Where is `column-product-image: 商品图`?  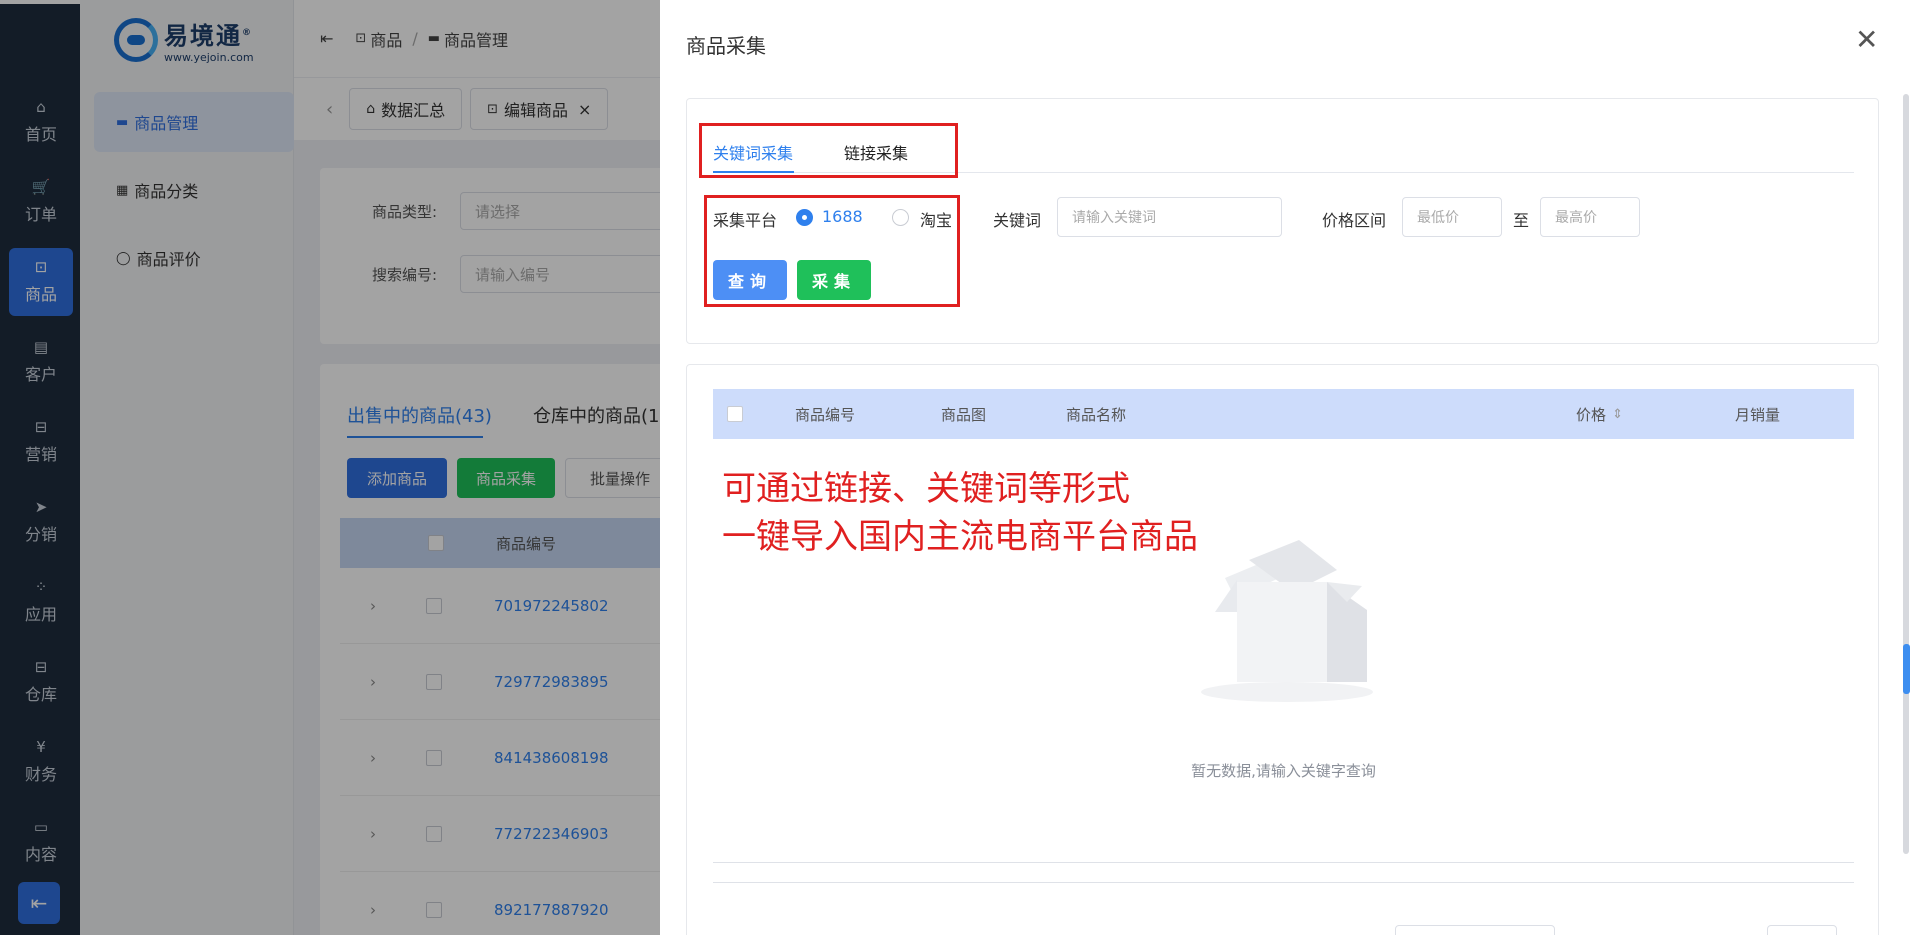 column-product-image: 商品图 is located at coordinates (964, 414).